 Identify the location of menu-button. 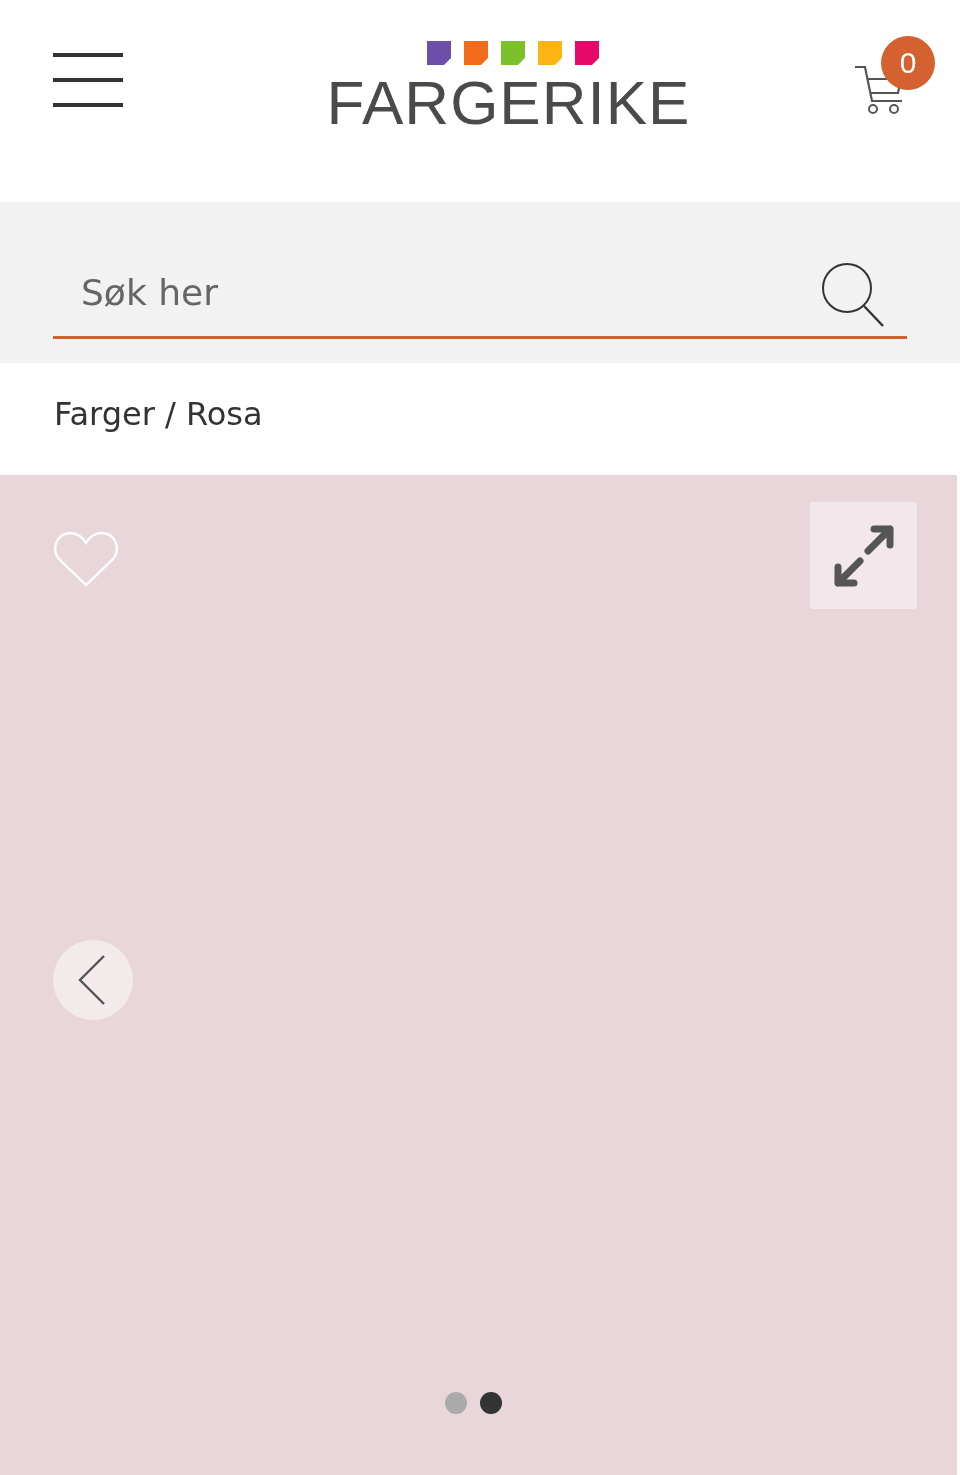
(88, 81).